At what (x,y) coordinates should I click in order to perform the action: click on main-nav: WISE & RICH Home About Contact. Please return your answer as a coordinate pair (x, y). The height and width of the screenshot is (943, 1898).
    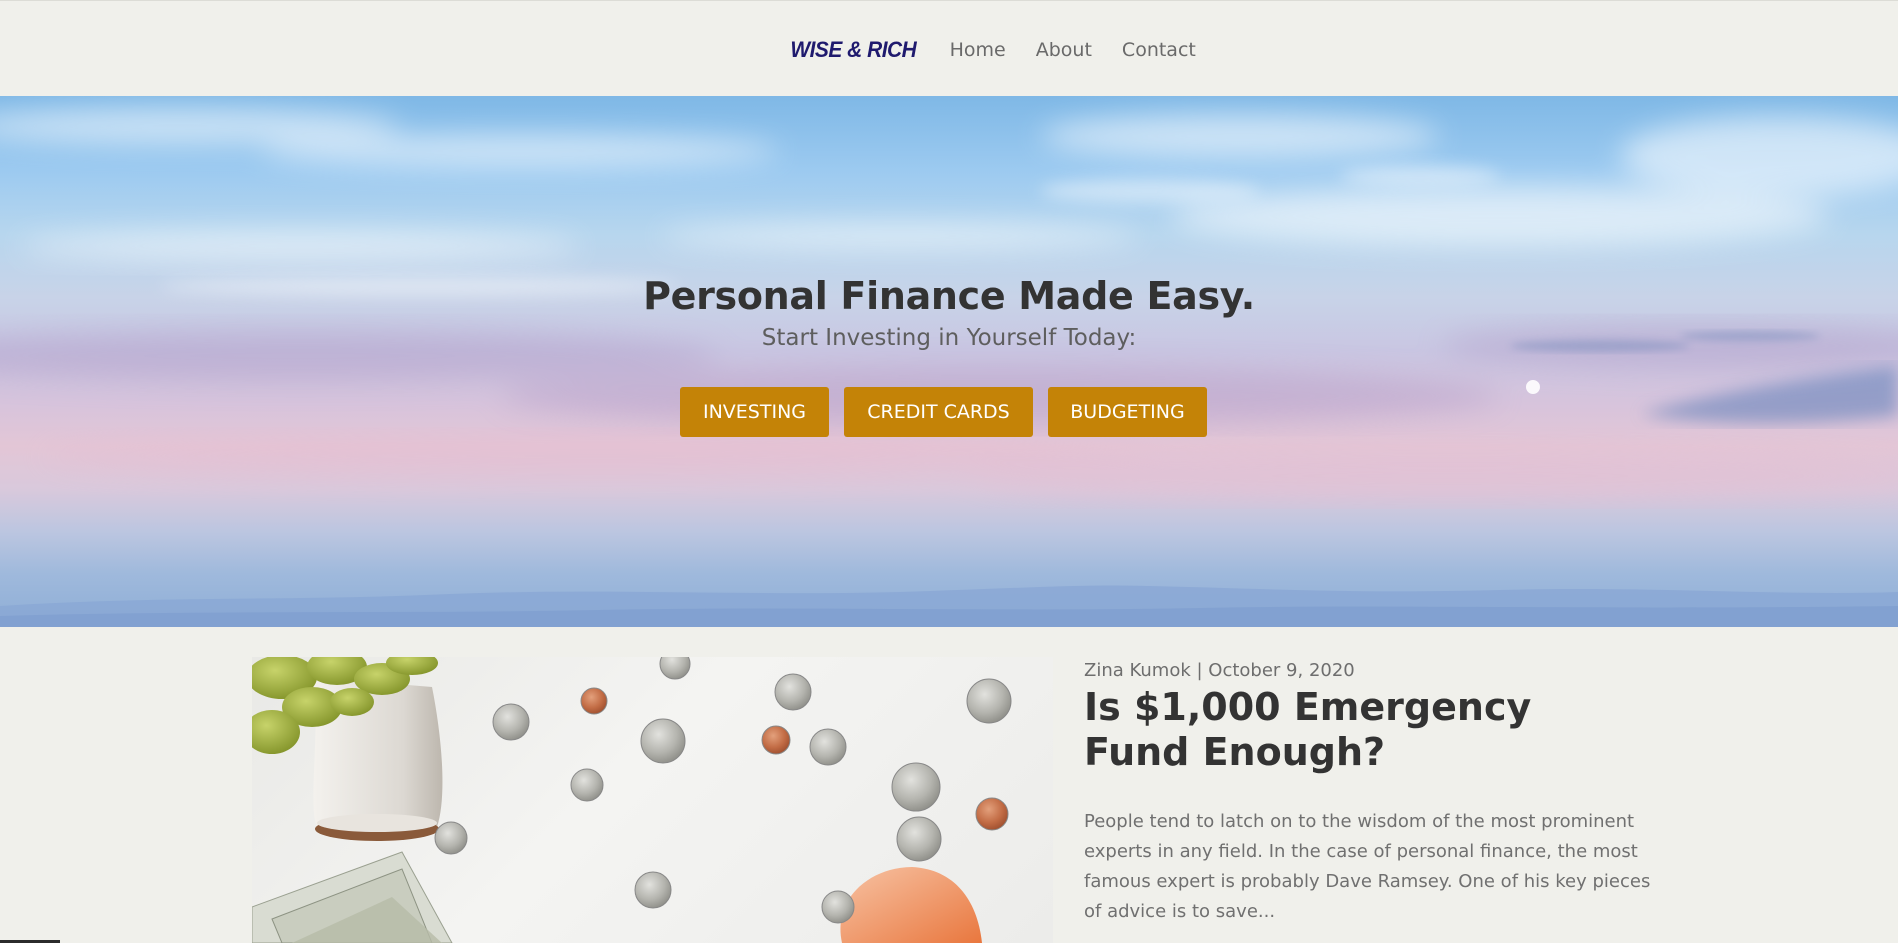
    Looking at the image, I should click on (991, 50).